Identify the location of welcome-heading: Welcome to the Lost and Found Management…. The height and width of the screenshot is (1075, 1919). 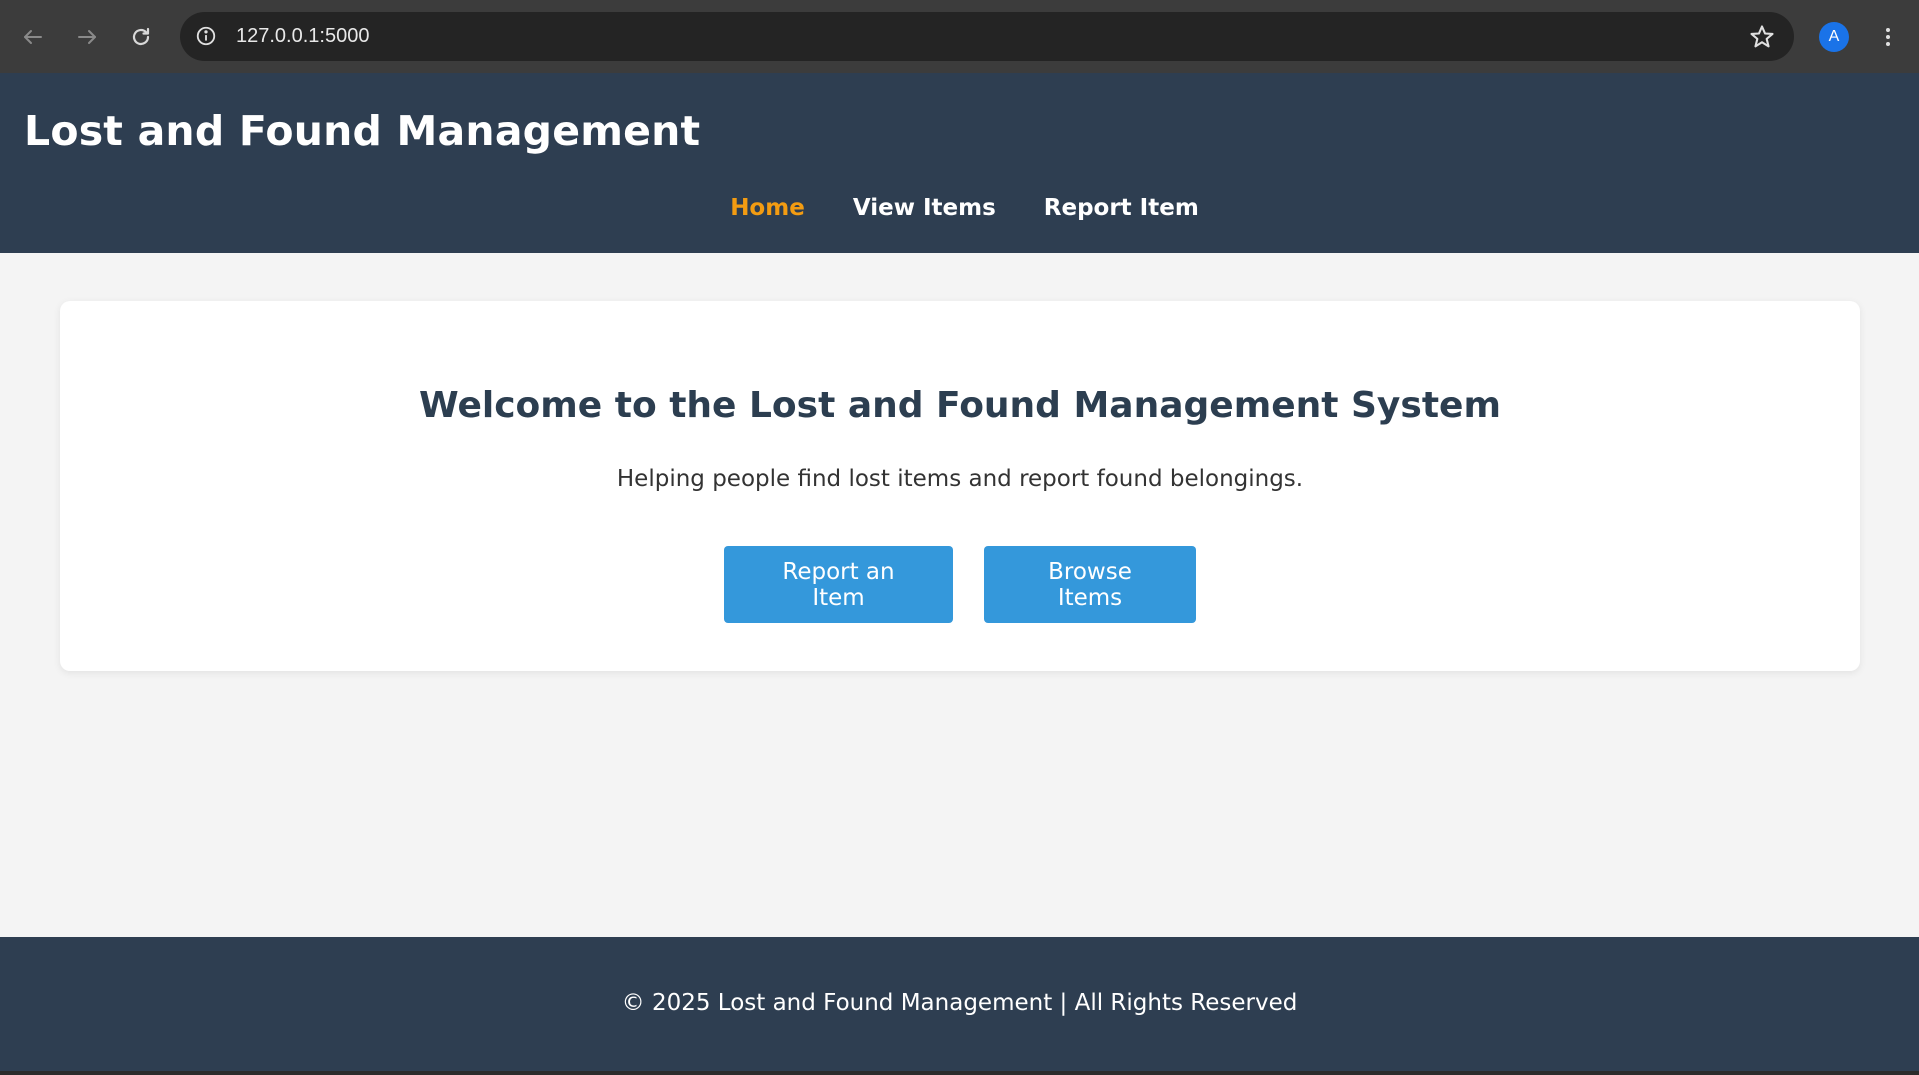
(960, 405).